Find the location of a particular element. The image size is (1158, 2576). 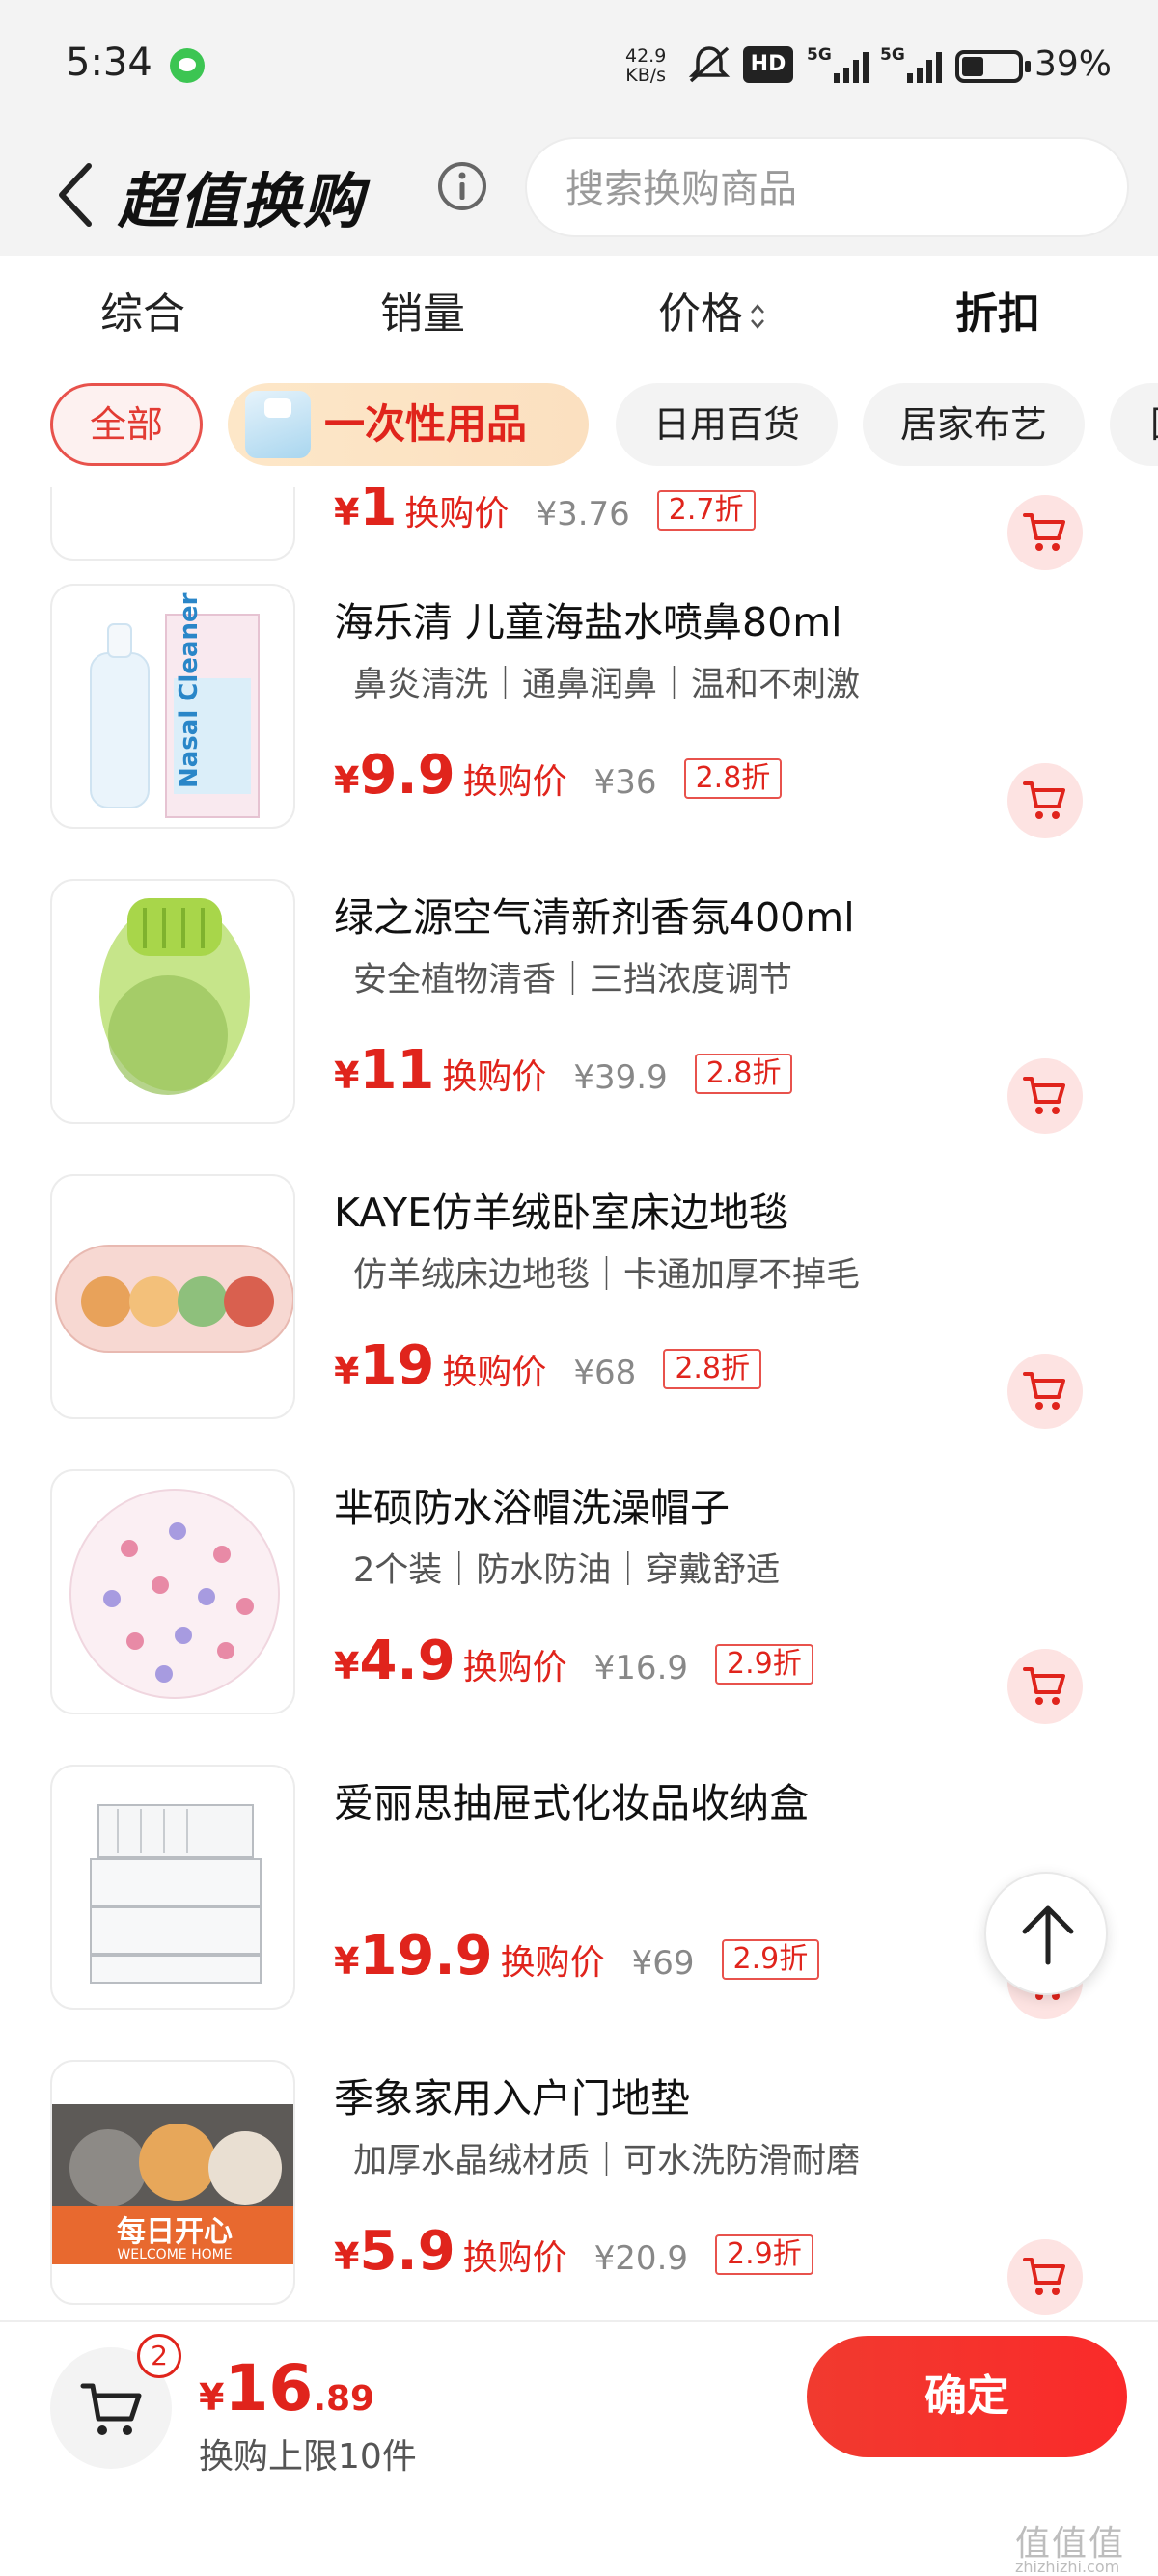

sort-bar: 综合 销量 价格 折扣 is located at coordinates (579, 309).